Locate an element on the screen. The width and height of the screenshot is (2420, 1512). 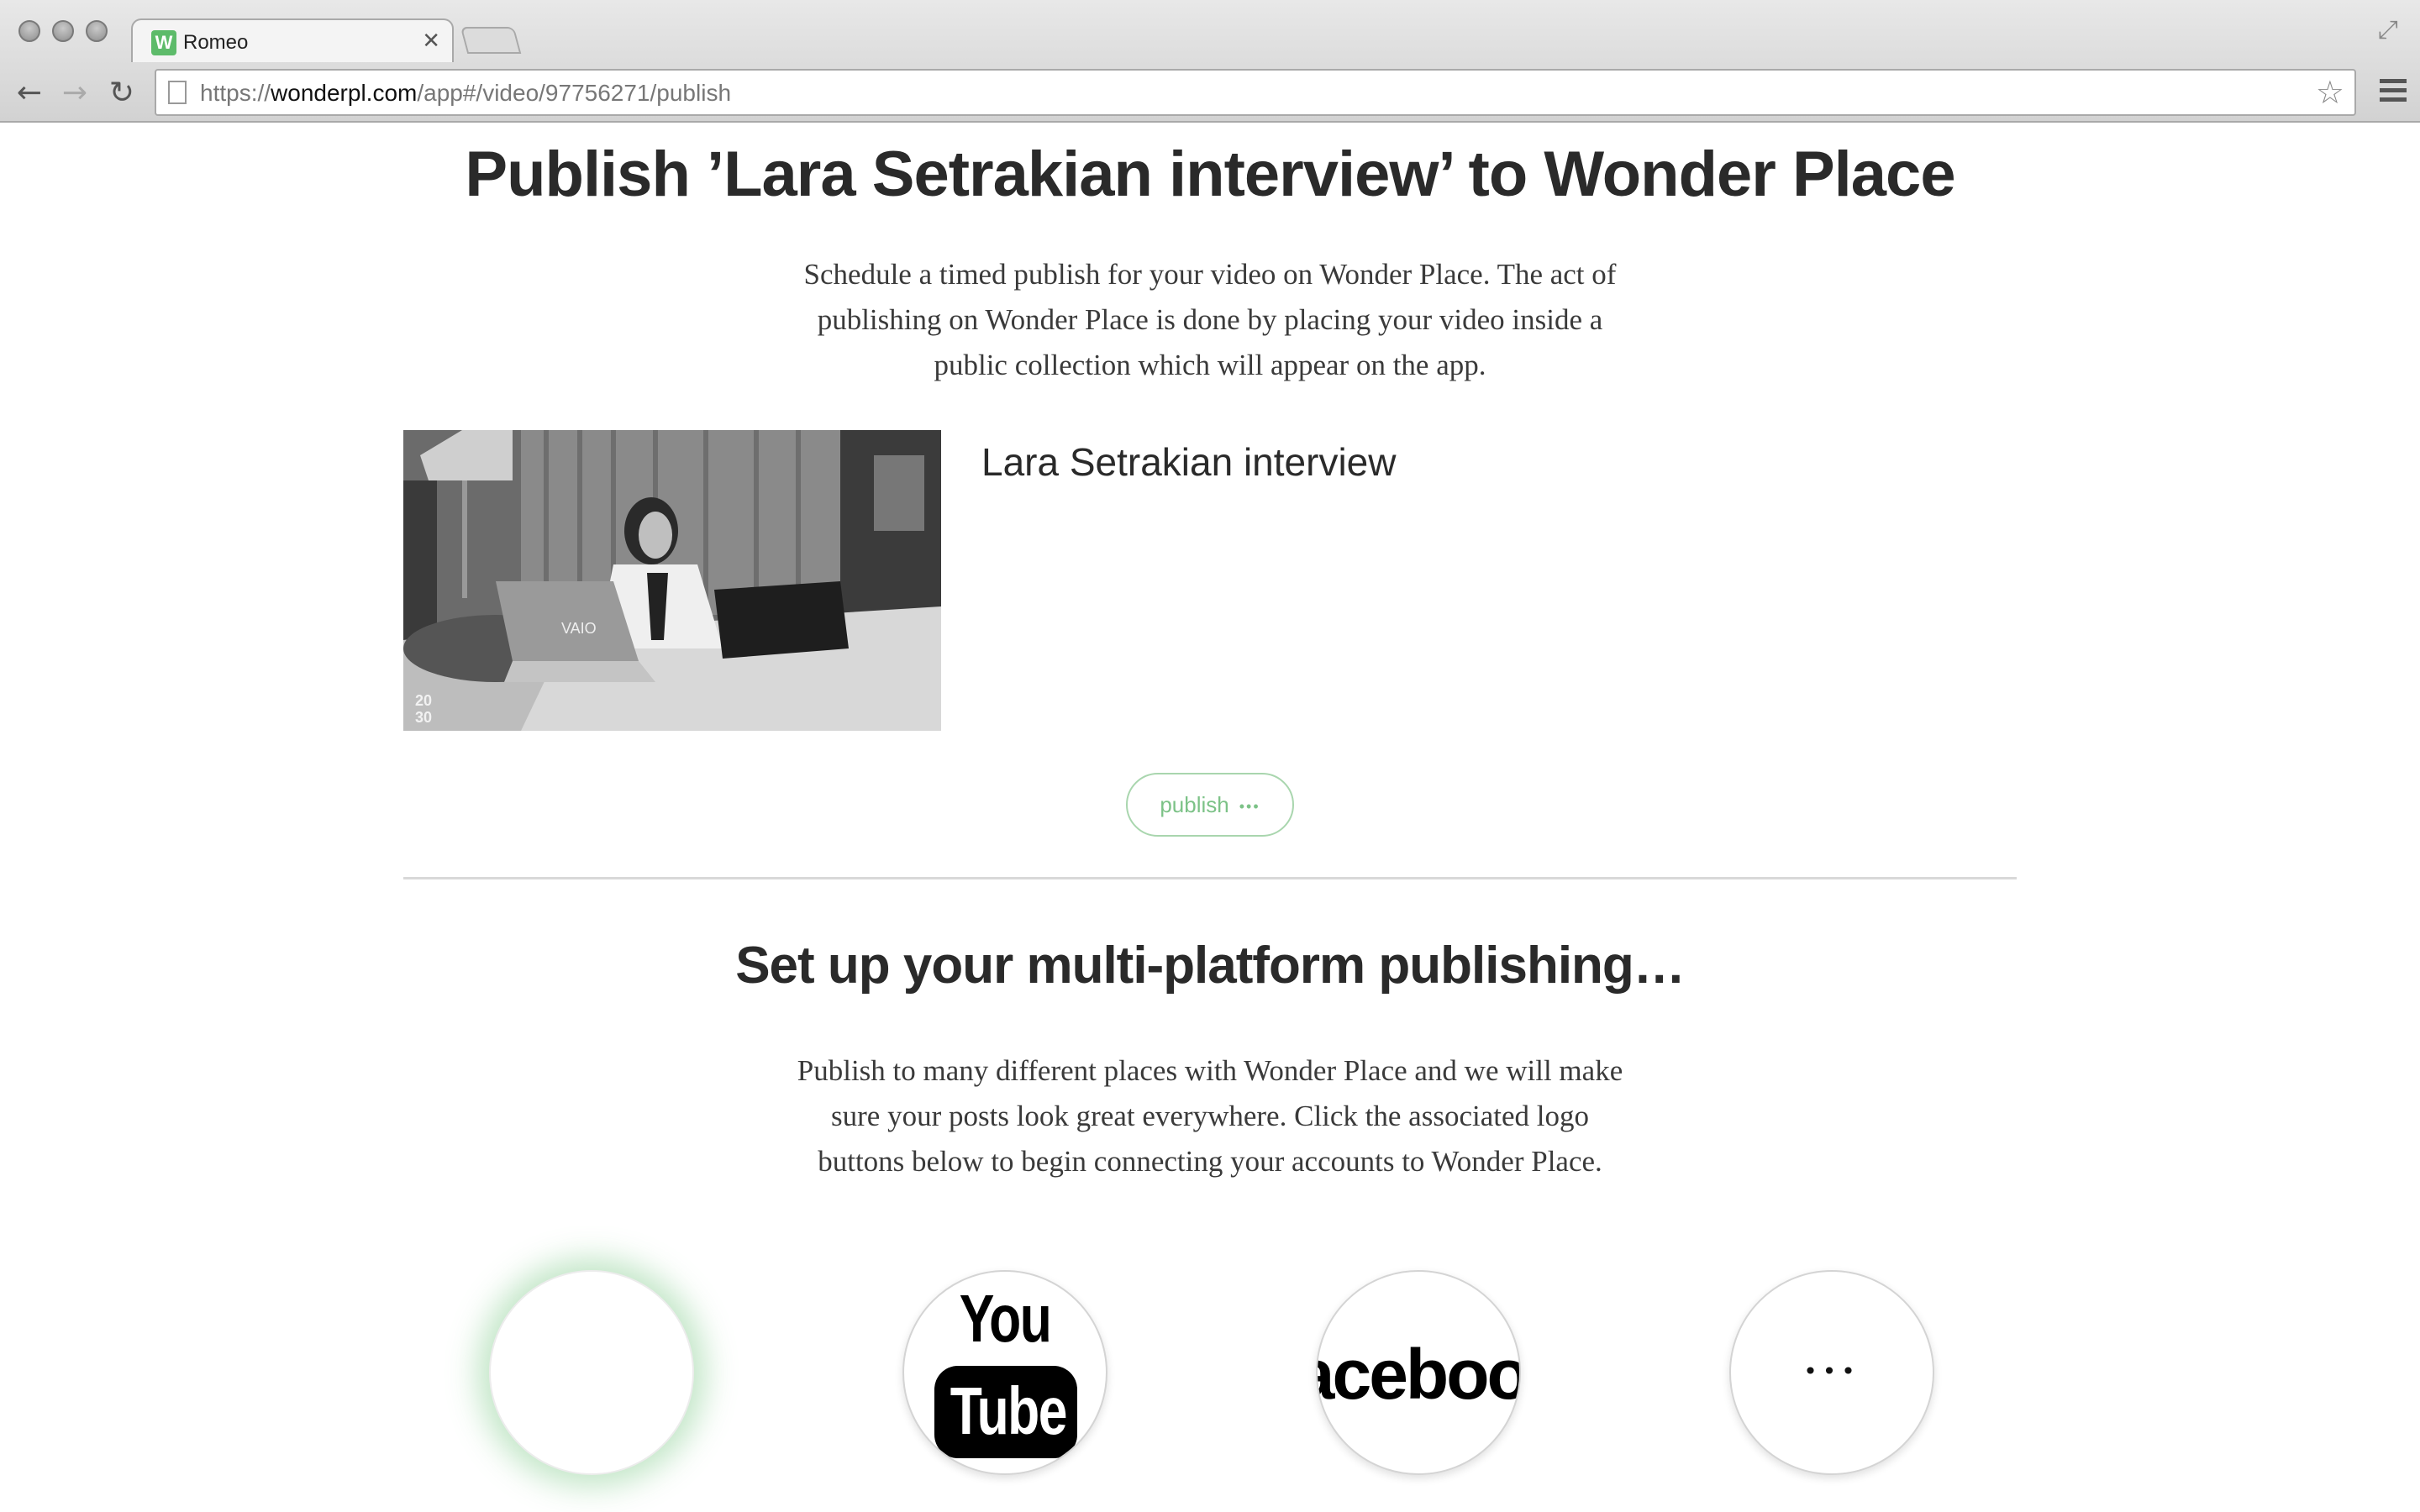
video-thumbnail: VAIO 20 30 is located at coordinates (672, 580).